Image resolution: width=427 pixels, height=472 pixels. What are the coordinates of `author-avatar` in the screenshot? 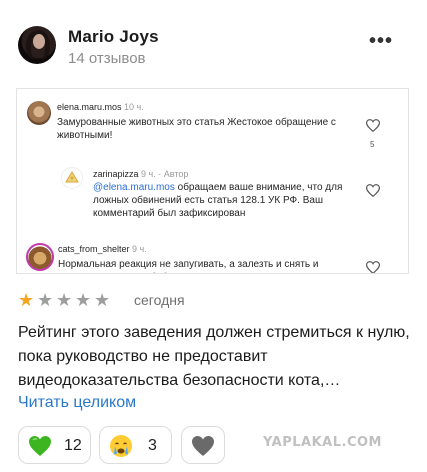 It's located at (37, 45).